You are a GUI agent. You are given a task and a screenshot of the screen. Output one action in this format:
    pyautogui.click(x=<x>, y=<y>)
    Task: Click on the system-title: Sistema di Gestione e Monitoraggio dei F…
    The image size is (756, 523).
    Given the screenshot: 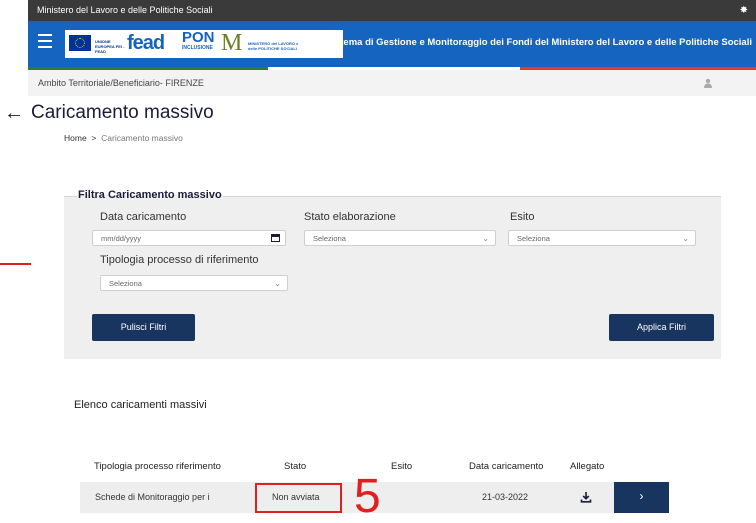 What is the action you would take?
    pyautogui.click(x=539, y=42)
    